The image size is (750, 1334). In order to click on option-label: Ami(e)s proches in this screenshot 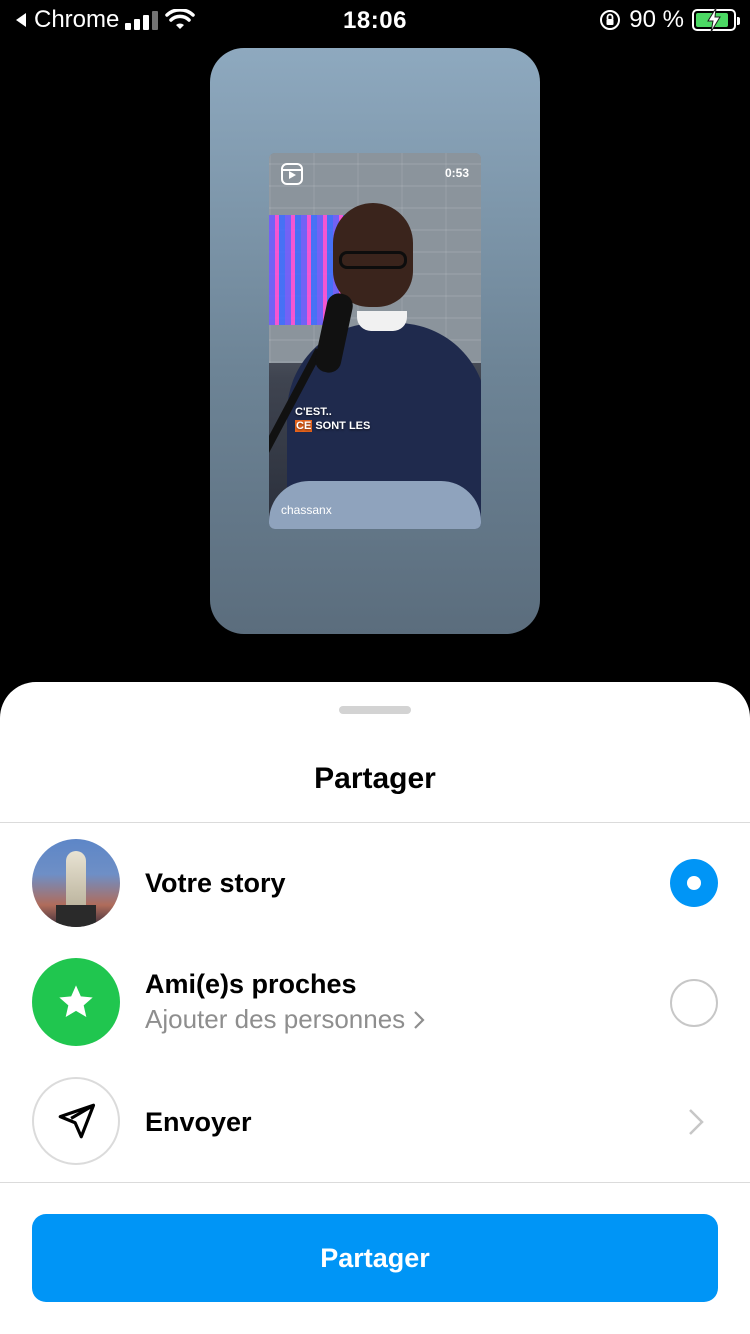, I will do `click(251, 984)`.